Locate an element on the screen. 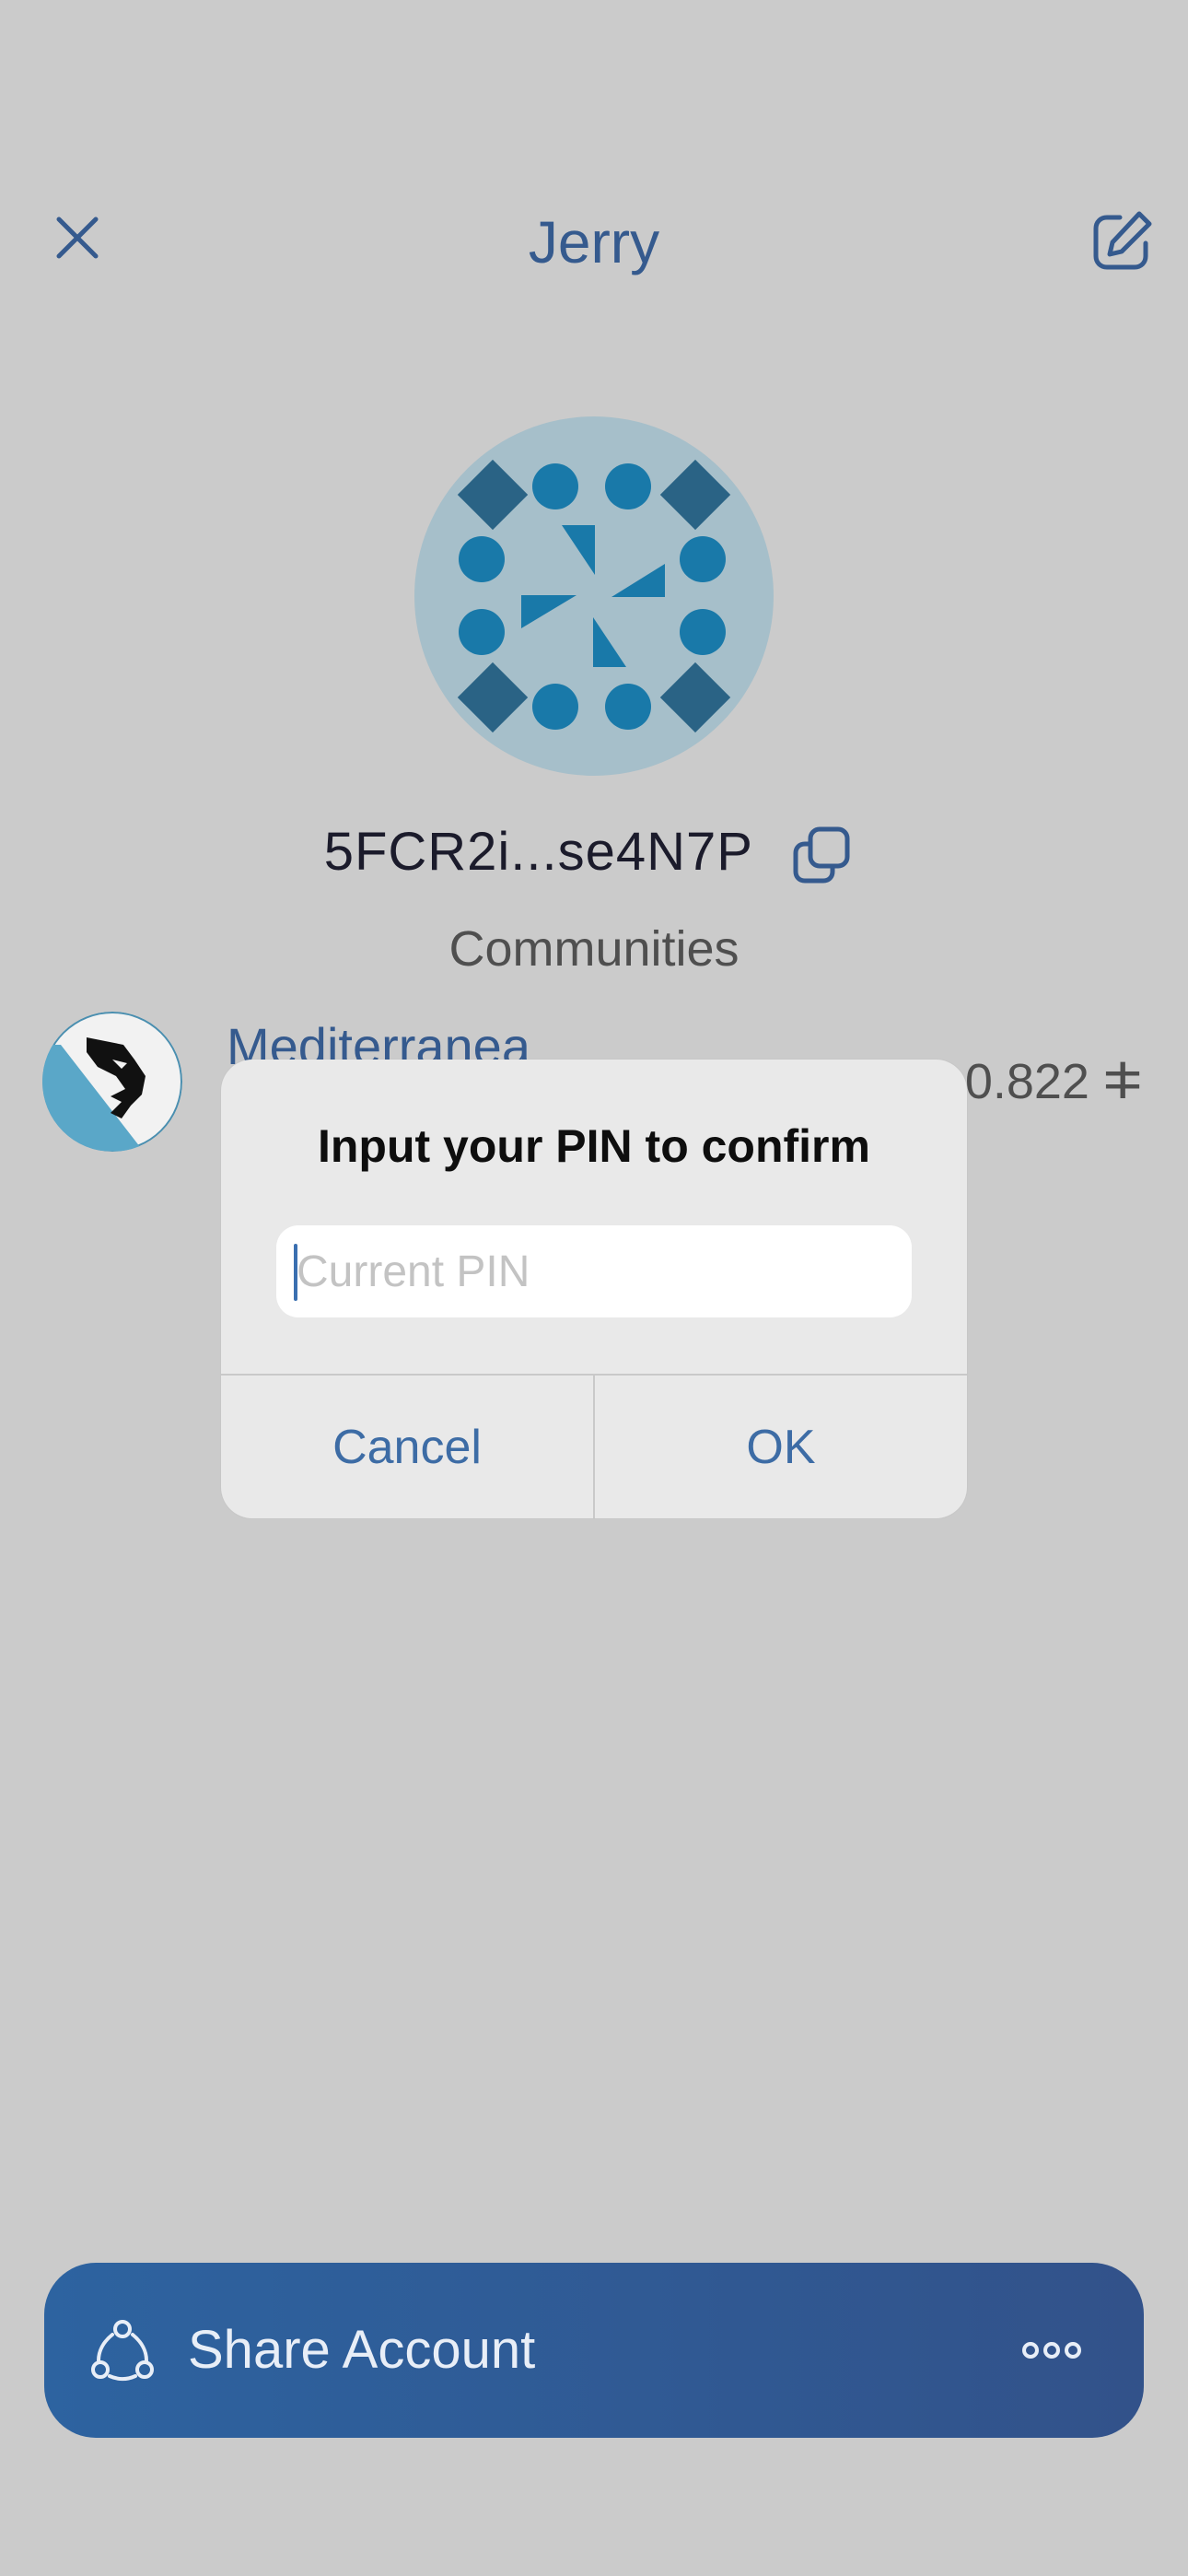 The width and height of the screenshot is (1188, 2576). more-options-button is located at coordinates (1052, 2350).